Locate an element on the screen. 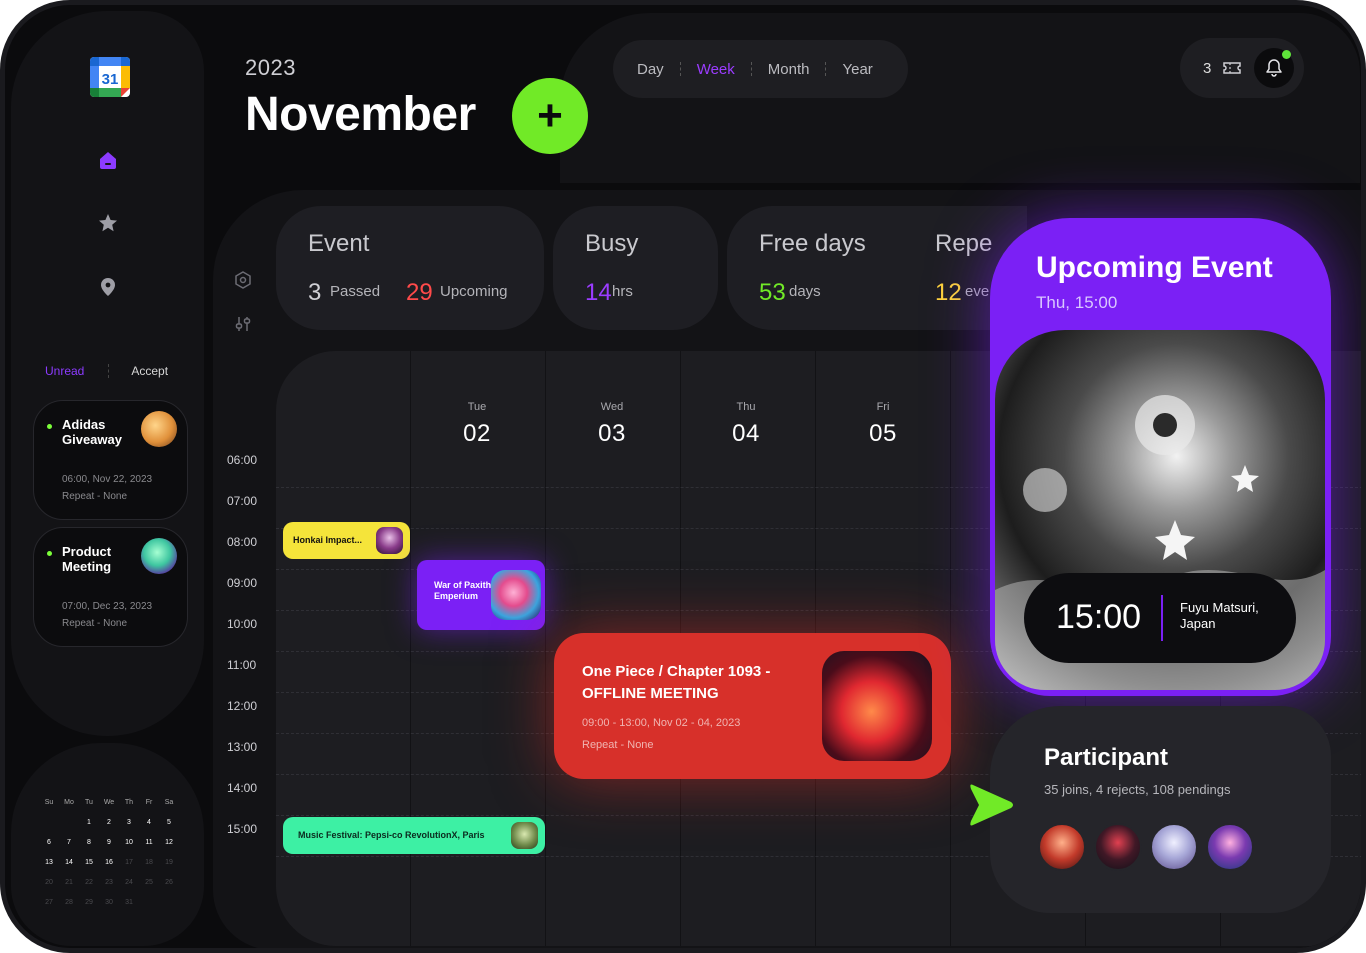 This screenshot has width=1366, height=953. date-cell: 4 is located at coordinates (149, 822).